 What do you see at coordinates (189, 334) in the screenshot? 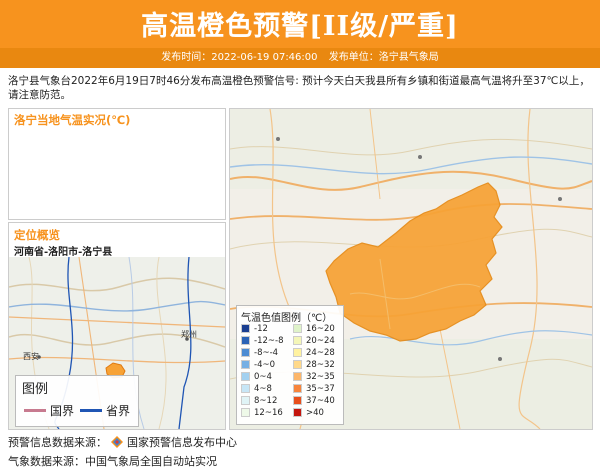
I see `city-label-zhengzhou: 郑州` at bounding box center [189, 334].